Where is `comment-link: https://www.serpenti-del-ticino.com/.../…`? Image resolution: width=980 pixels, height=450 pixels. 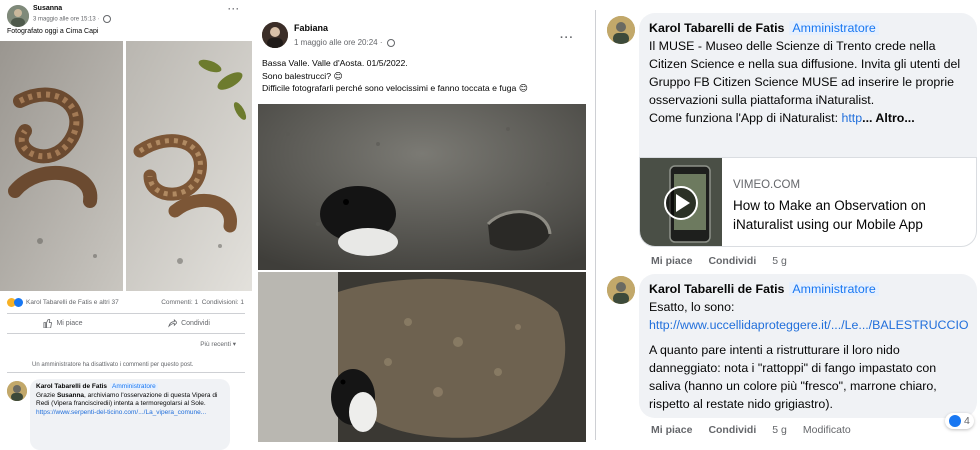 comment-link: https://www.serpenti-del-ticino.com/.../… is located at coordinates (121, 412).